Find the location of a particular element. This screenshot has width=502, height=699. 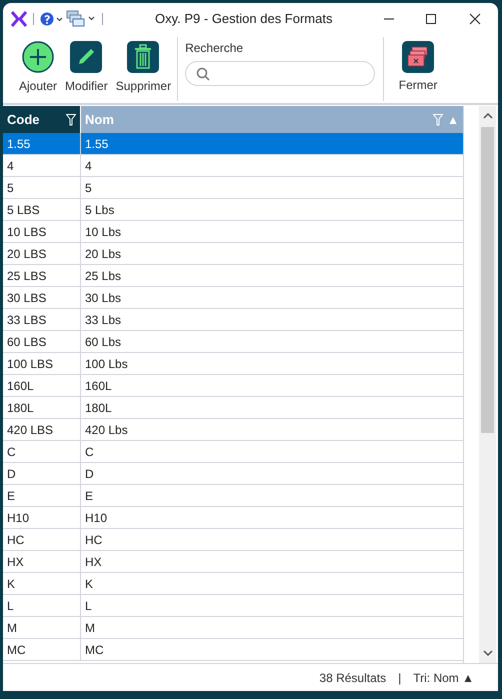

help-icon is located at coordinates (52, 19).